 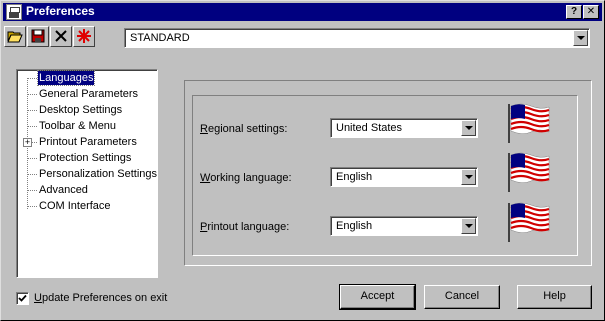 I want to click on printout-language-value: English, so click(x=354, y=226).